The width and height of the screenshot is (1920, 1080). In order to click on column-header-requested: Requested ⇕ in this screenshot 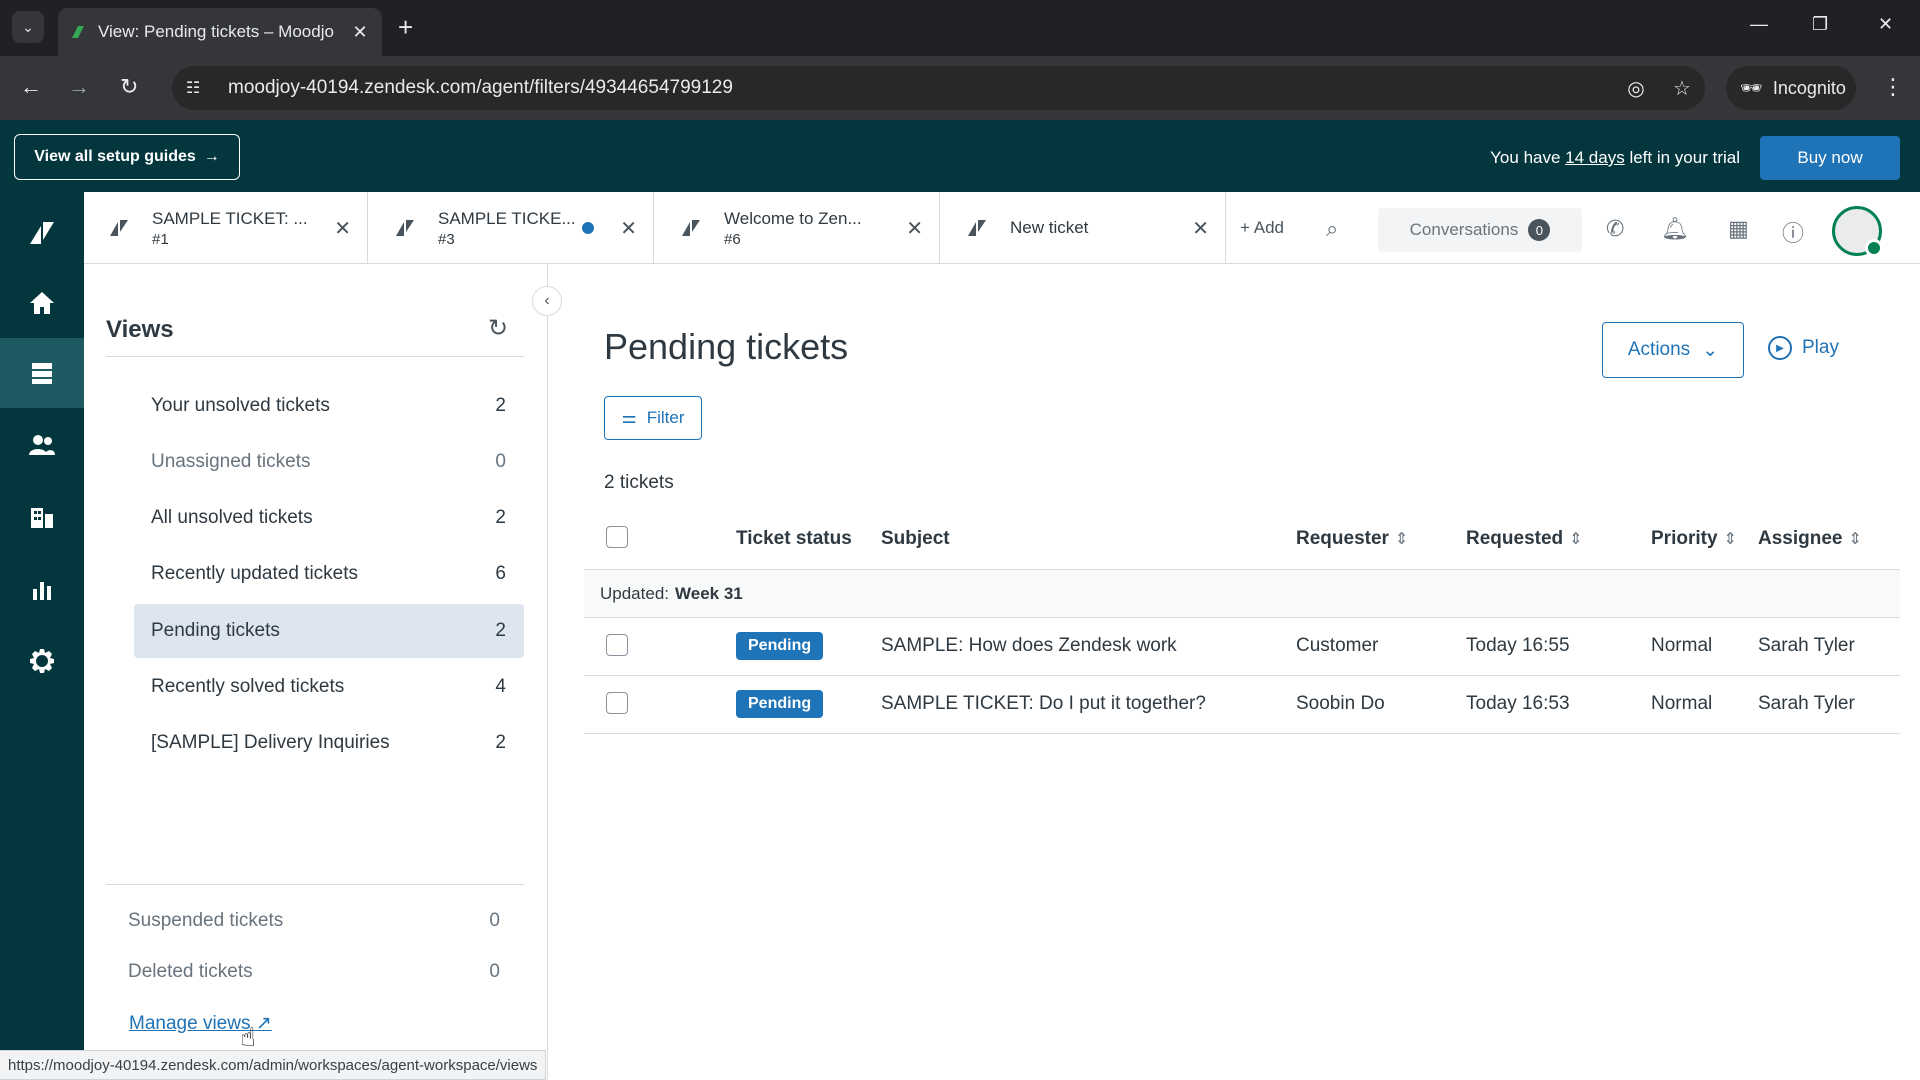, I will do `click(1524, 539)`.